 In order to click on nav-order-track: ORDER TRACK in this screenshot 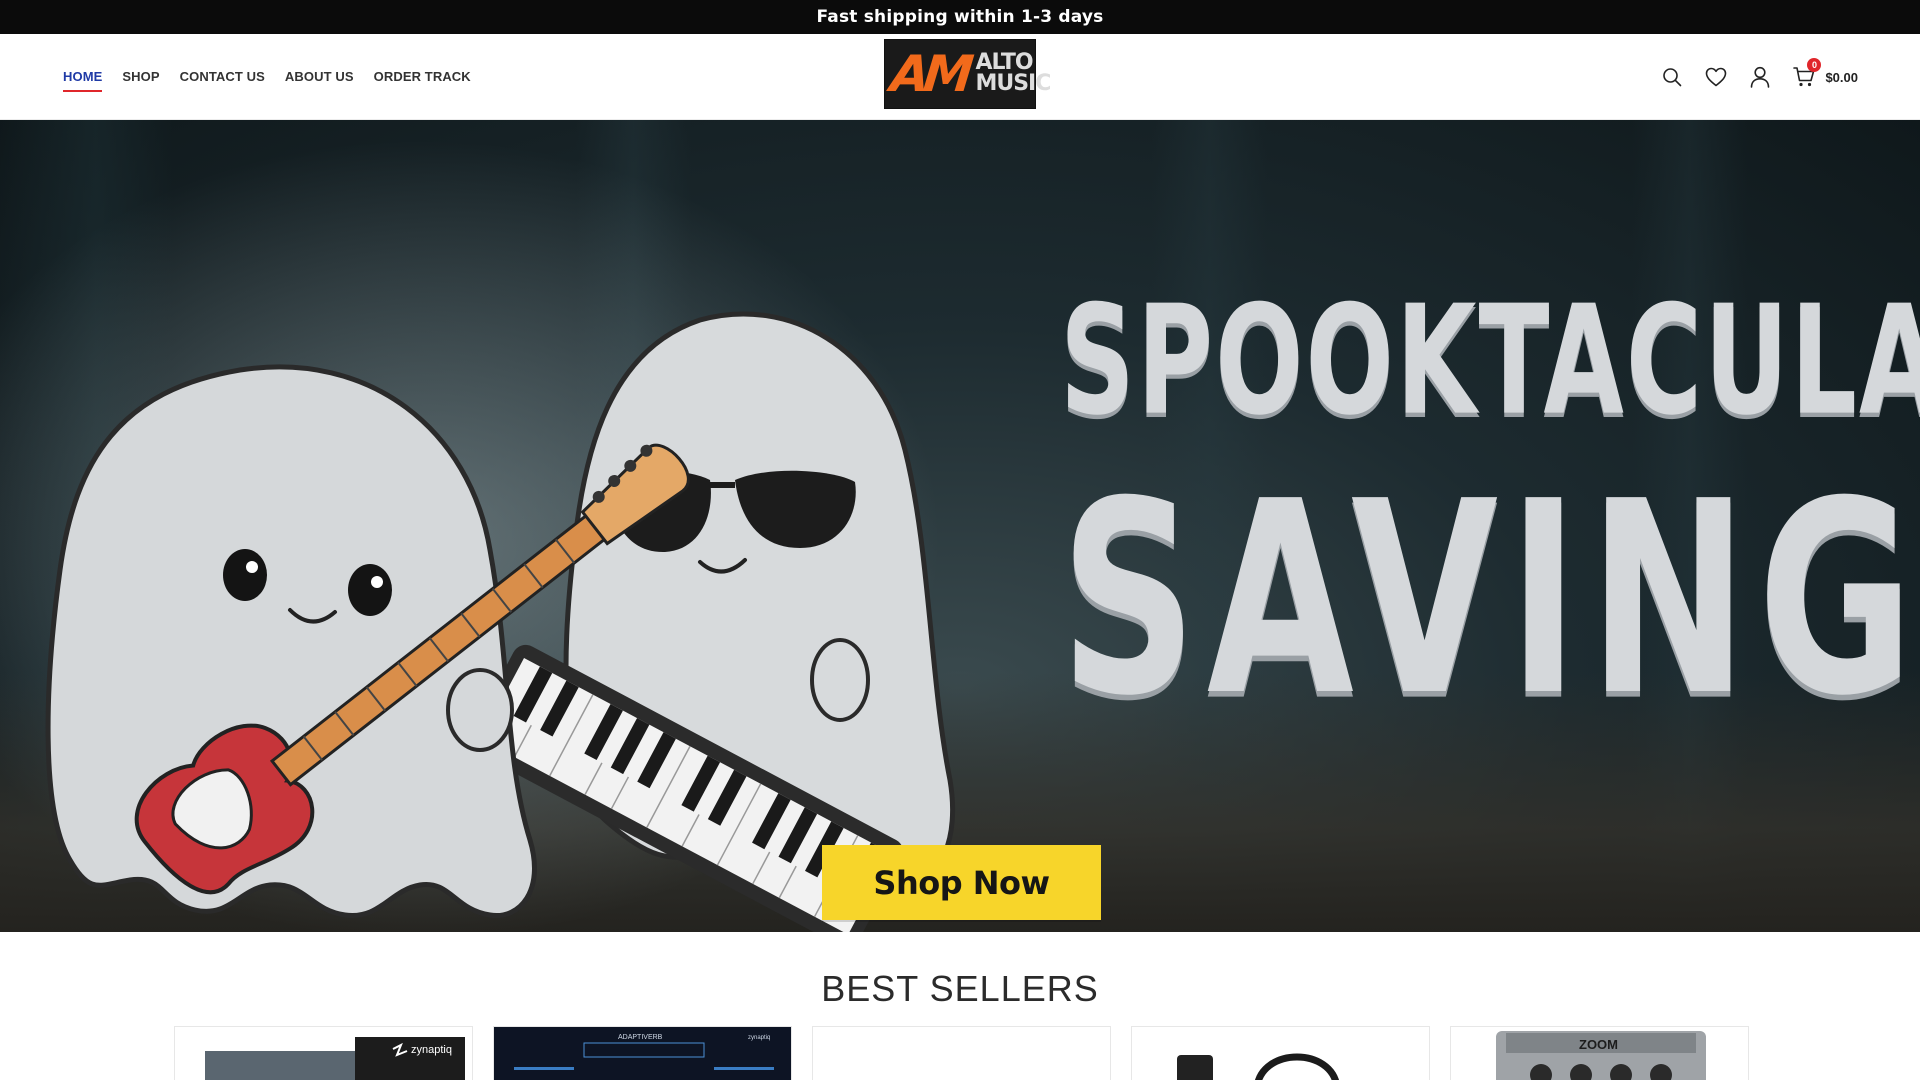, I will do `click(422, 76)`.